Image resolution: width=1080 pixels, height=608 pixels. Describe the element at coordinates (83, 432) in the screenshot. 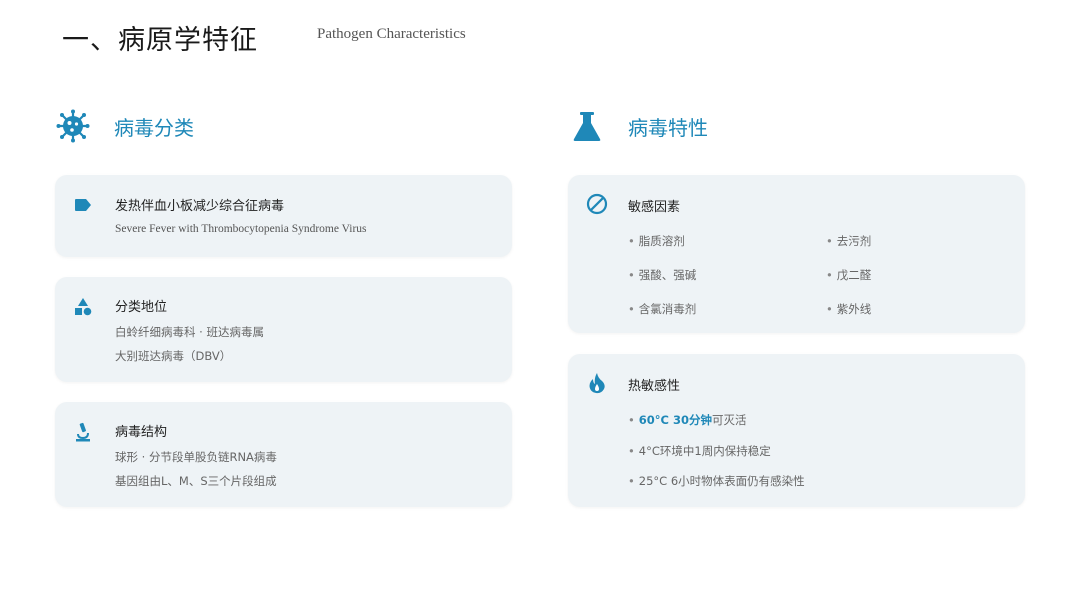

I see `microscope-icon` at that location.